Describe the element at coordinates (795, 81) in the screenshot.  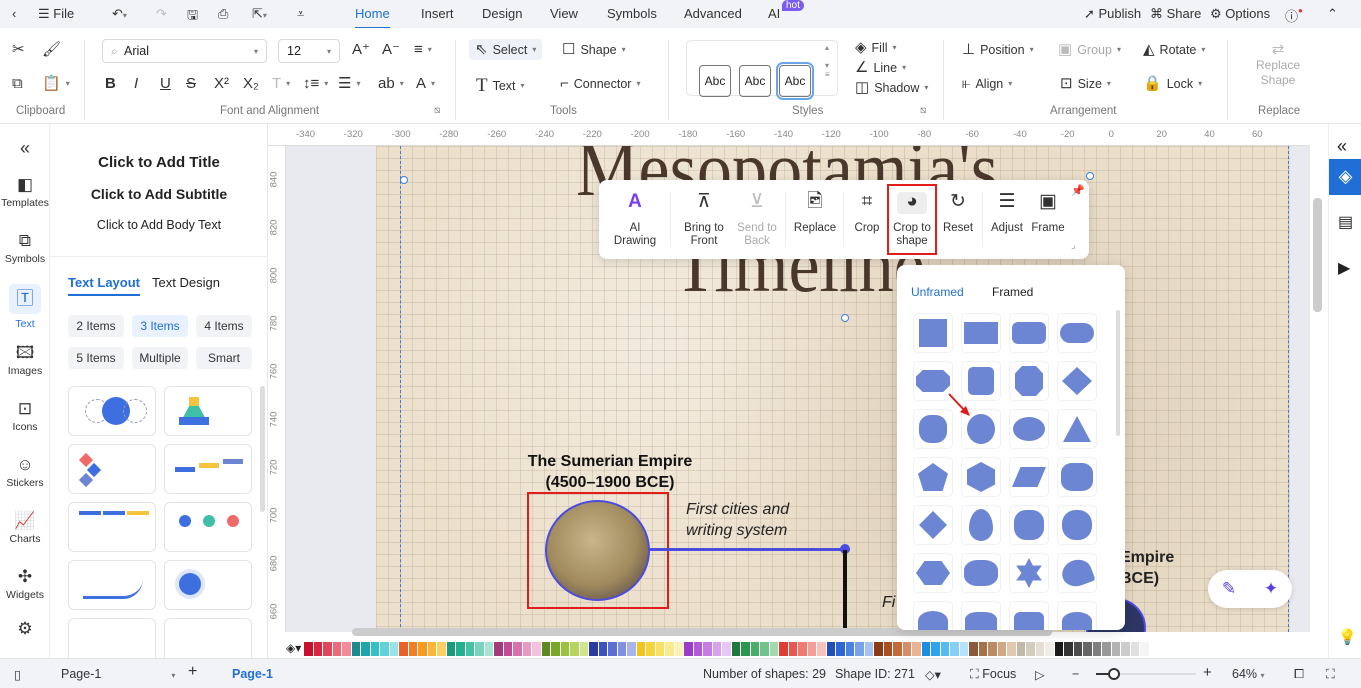
I see `style-preset-3: Abc` at that location.